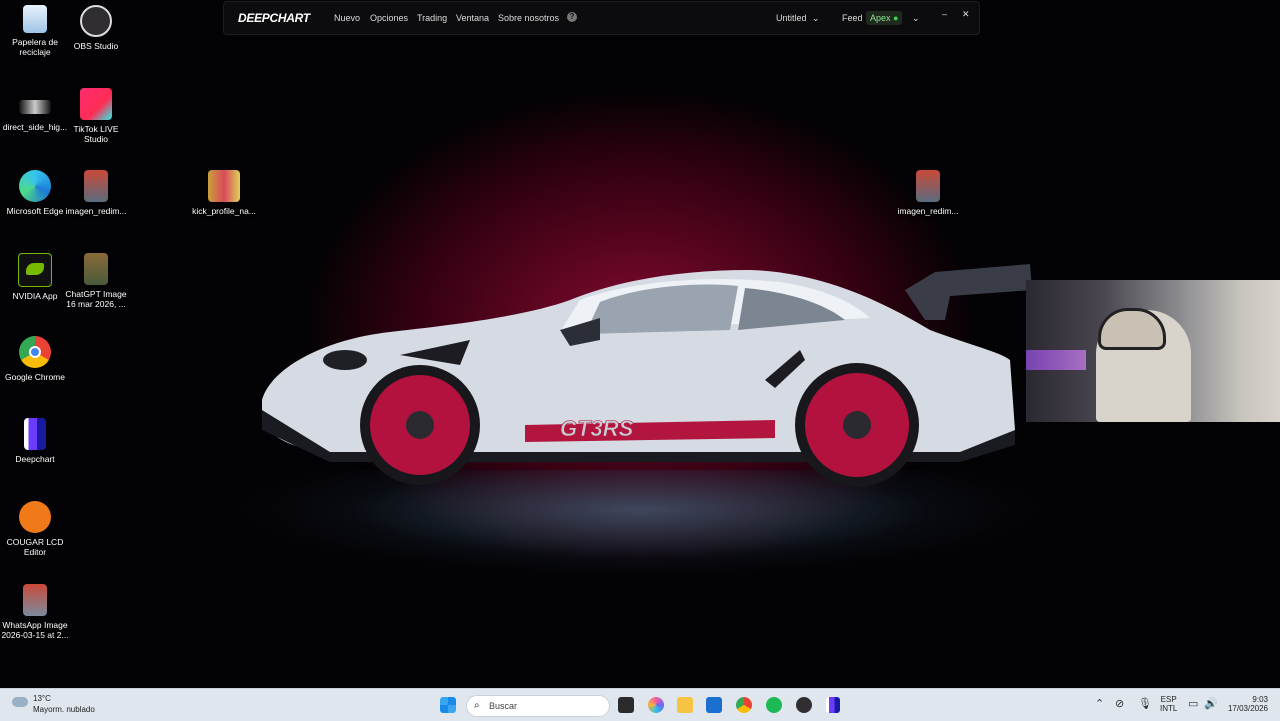 The width and height of the screenshot is (1280, 721). I want to click on volume-icon: 🔊, so click(1211, 703).